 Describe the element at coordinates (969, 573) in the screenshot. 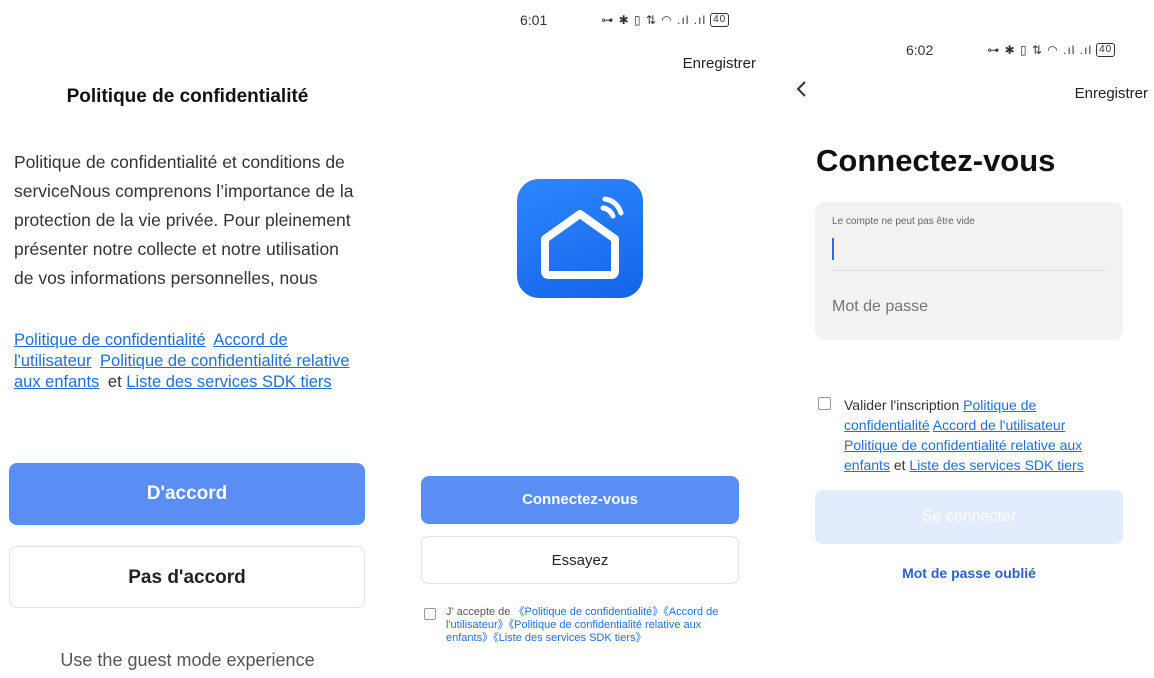

I see `forgot-password-link: Mot de passe oublié` at that location.